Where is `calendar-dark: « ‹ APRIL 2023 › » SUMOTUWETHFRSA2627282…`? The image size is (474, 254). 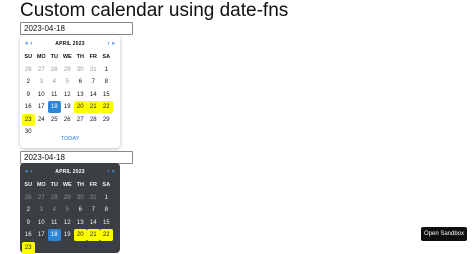 calendar-dark: « ‹ APRIL 2023 › » SUMOTUWETHFRSA2627282… is located at coordinates (70, 208).